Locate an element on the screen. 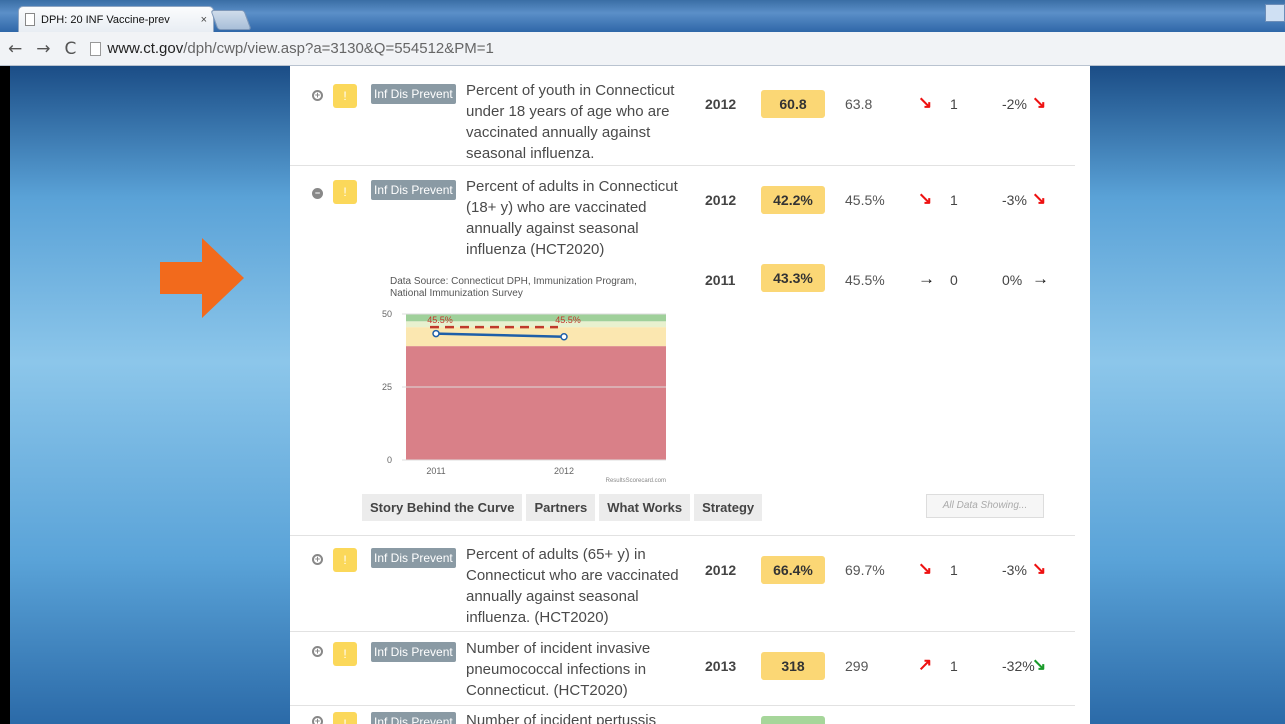 The width and height of the screenshot is (1285, 724). close-tab-icon: × is located at coordinates (204, 20).